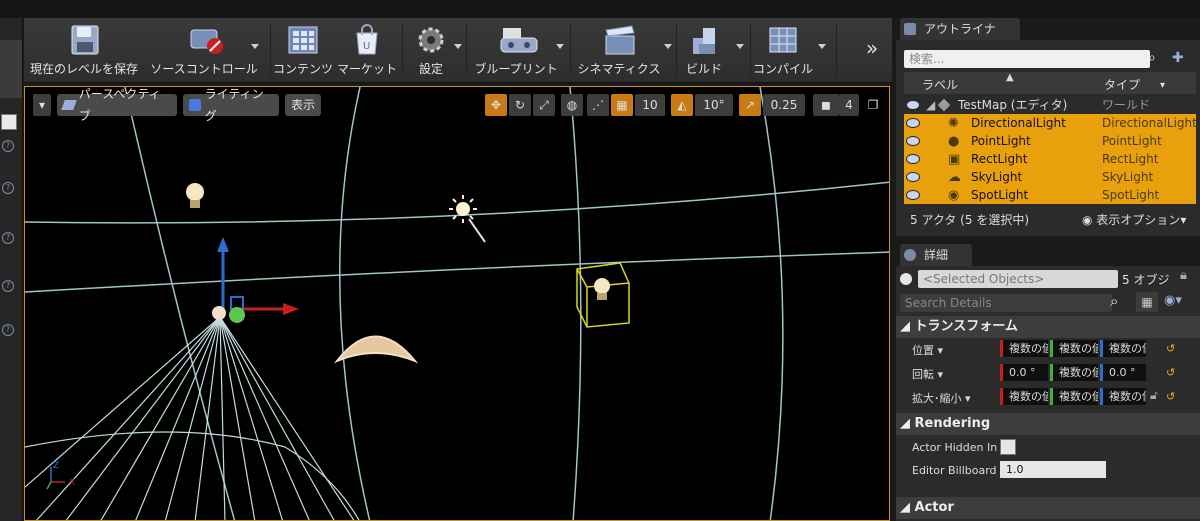 Image resolution: width=1200 pixels, height=521 pixels. Describe the element at coordinates (1131, 195) in the screenshot. I see `item-type: SpotLight` at that location.